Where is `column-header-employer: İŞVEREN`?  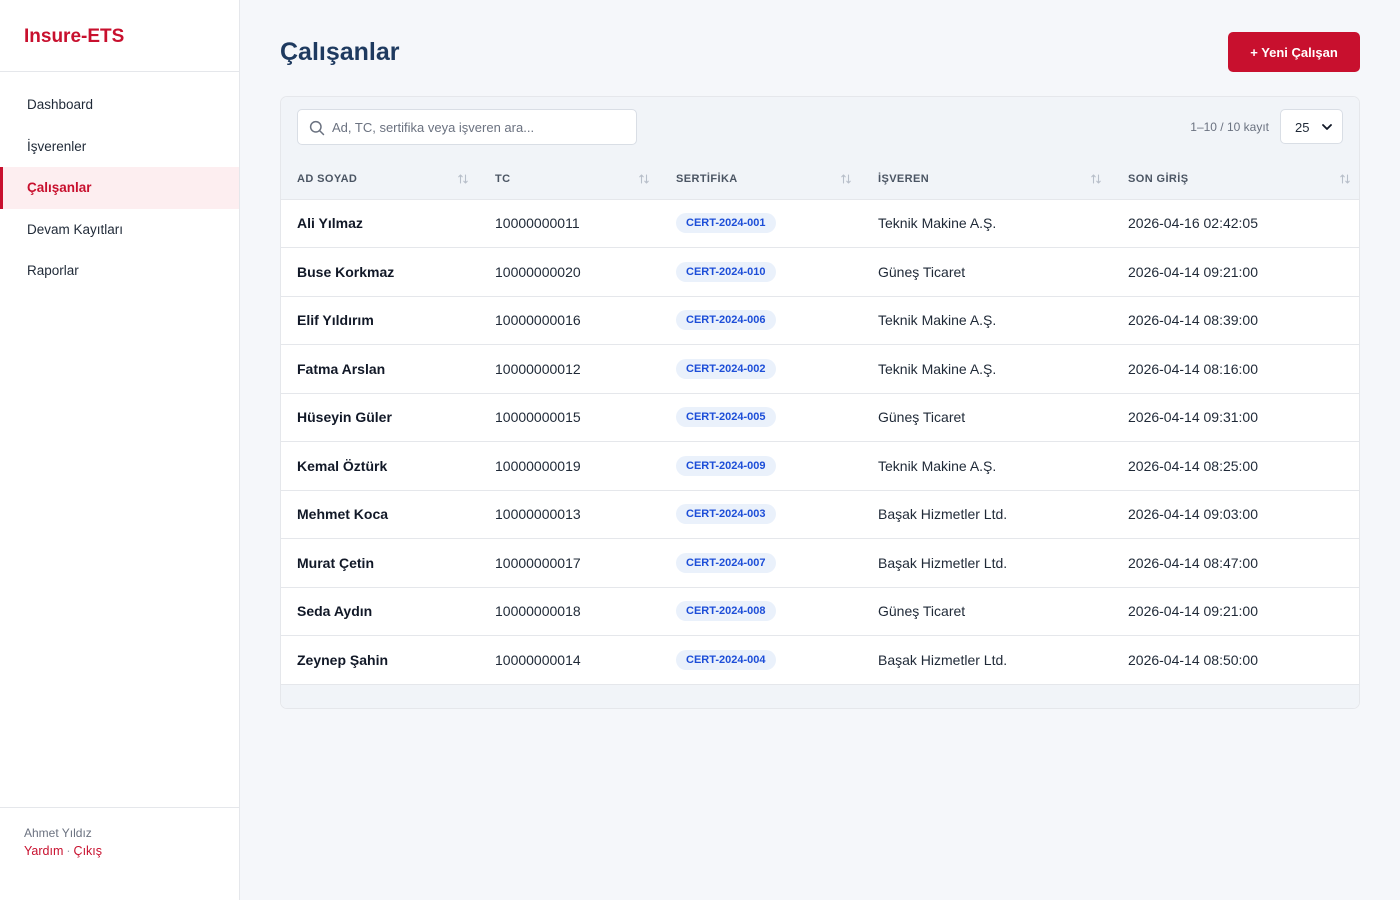
column-header-employer: İŞVEREN is located at coordinates (987, 179).